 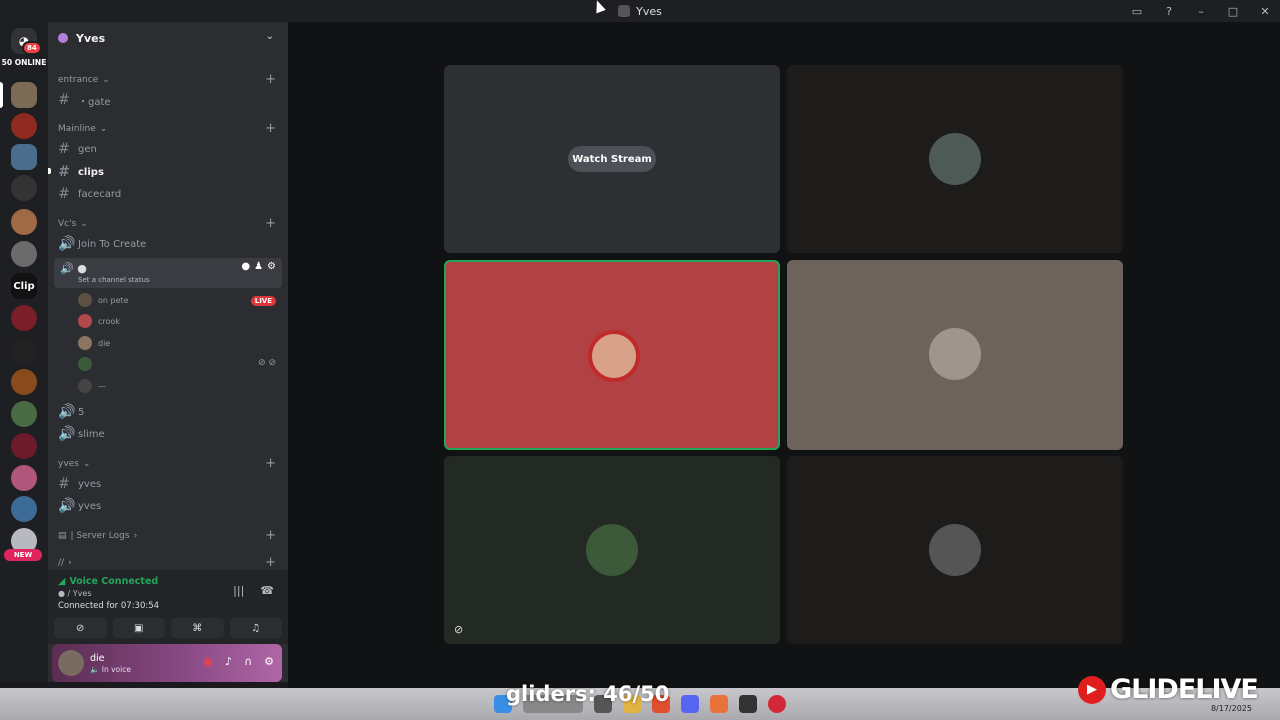 What do you see at coordinates (1169, 11) in the screenshot?
I see `help-icon: ?` at bounding box center [1169, 11].